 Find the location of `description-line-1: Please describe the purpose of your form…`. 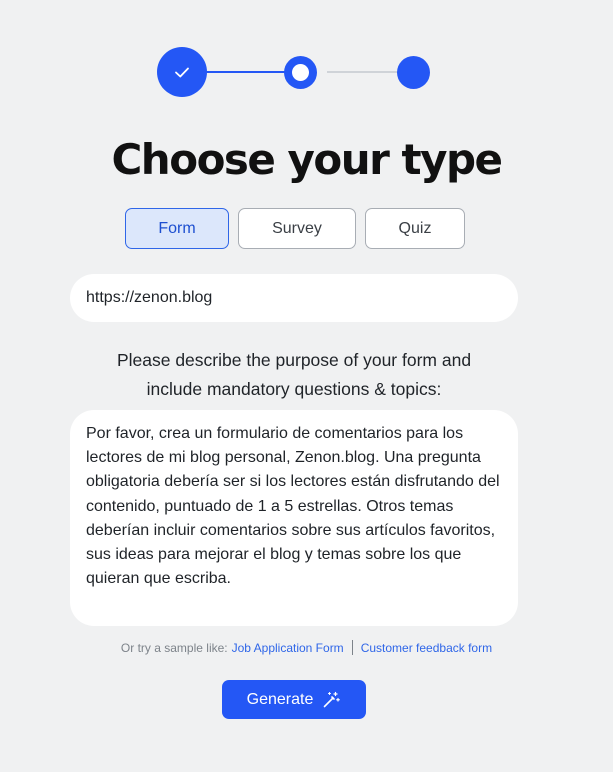

description-line-1: Please describe the purpose of your form… is located at coordinates (294, 360).